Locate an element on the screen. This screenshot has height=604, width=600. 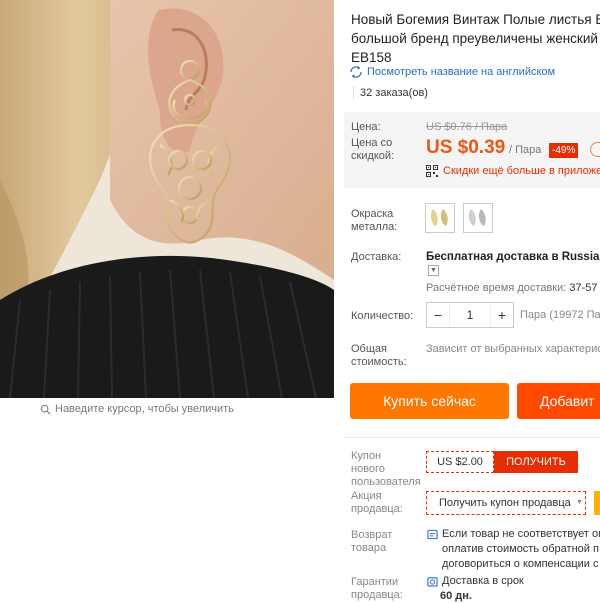
seller-promo-badge is located at coordinates (597, 503).